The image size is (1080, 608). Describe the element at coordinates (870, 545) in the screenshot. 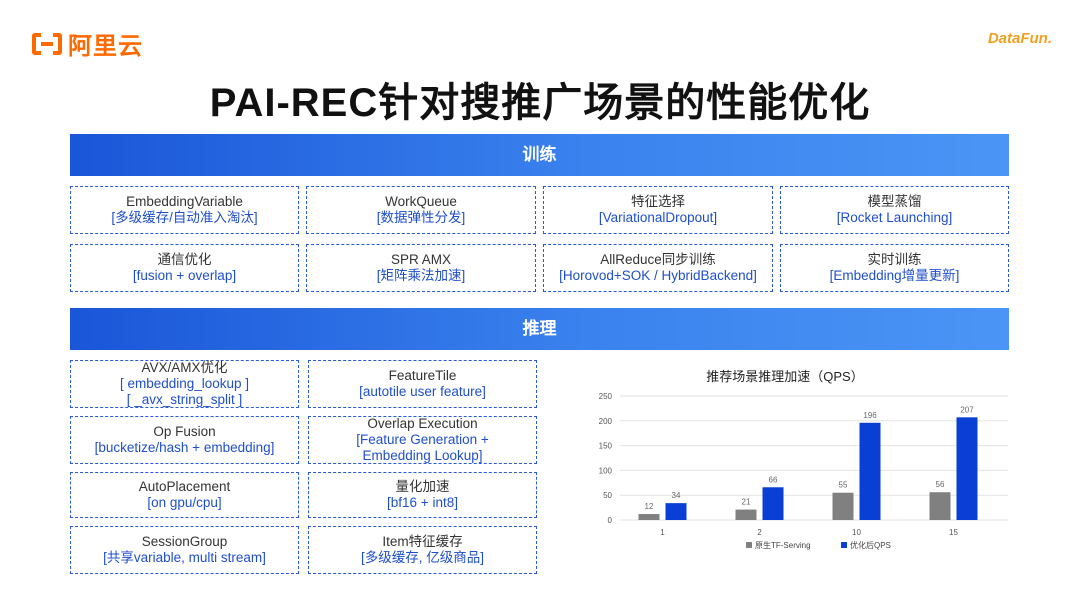

I see `legend-label: 优化后QPS` at that location.